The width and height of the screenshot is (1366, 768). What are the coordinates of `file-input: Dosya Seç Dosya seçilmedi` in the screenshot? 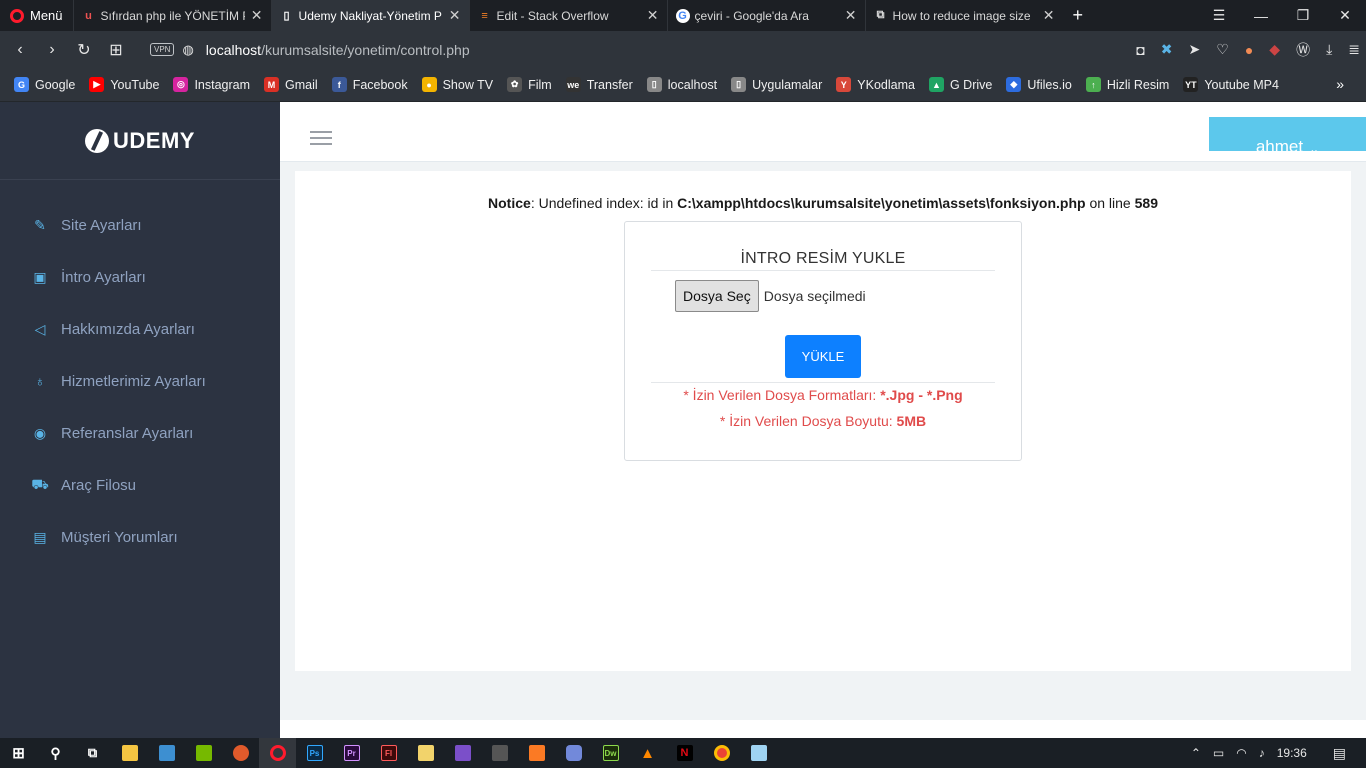 It's located at (770, 296).